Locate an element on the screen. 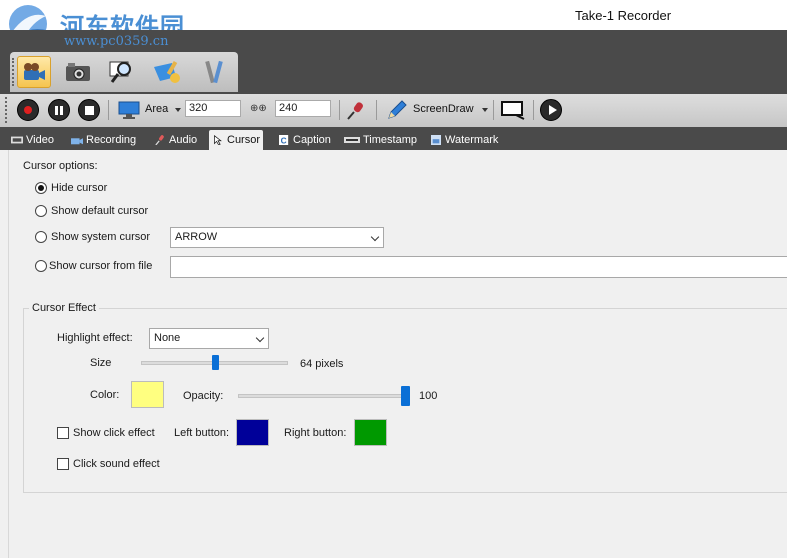  play-button is located at coordinates (551, 110).